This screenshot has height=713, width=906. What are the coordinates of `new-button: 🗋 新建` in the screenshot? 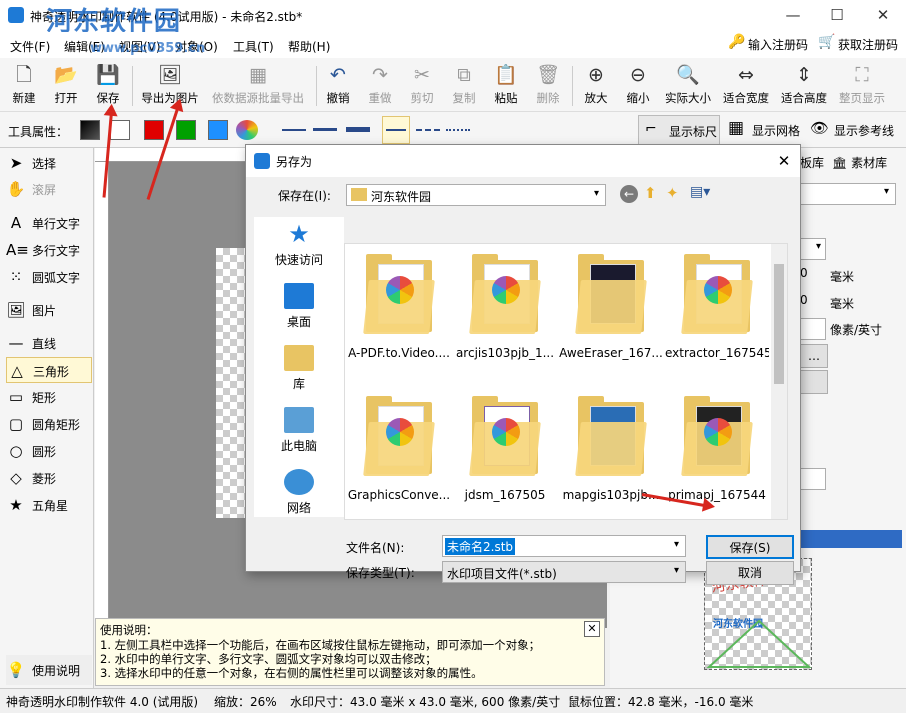 It's located at (24, 85).